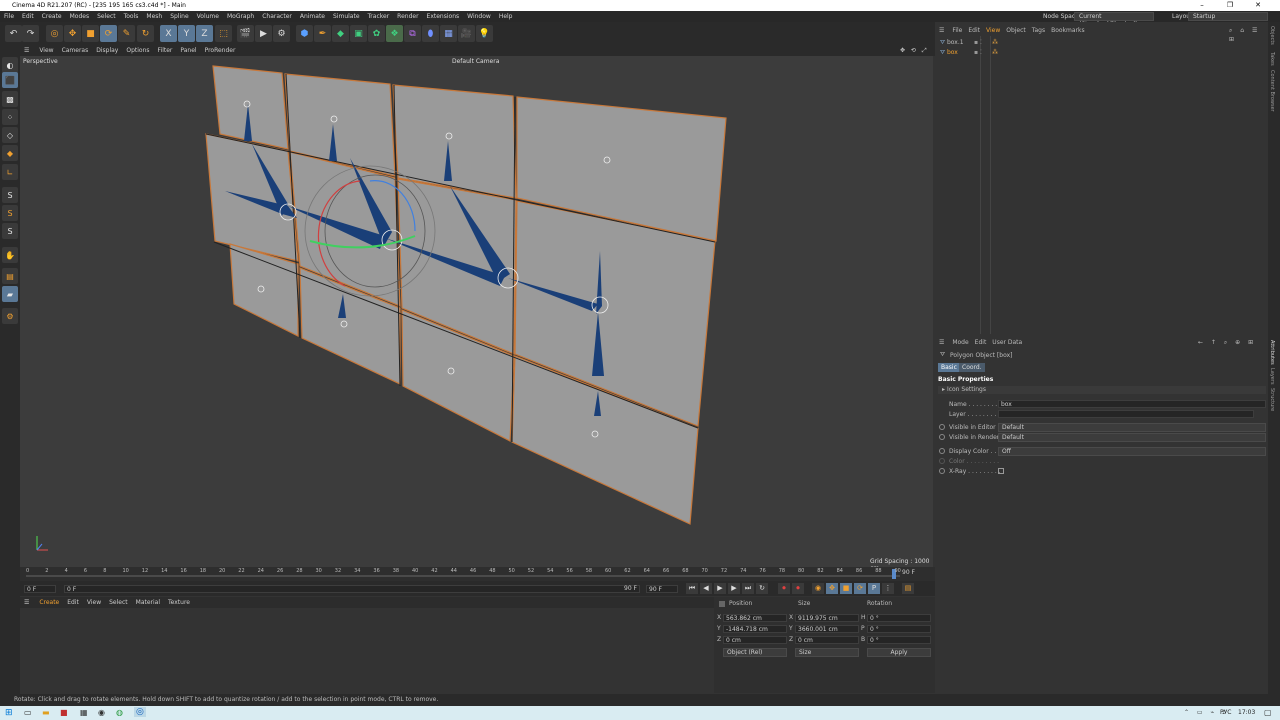  I want to click on coords-lock-icon, so click(722, 604).